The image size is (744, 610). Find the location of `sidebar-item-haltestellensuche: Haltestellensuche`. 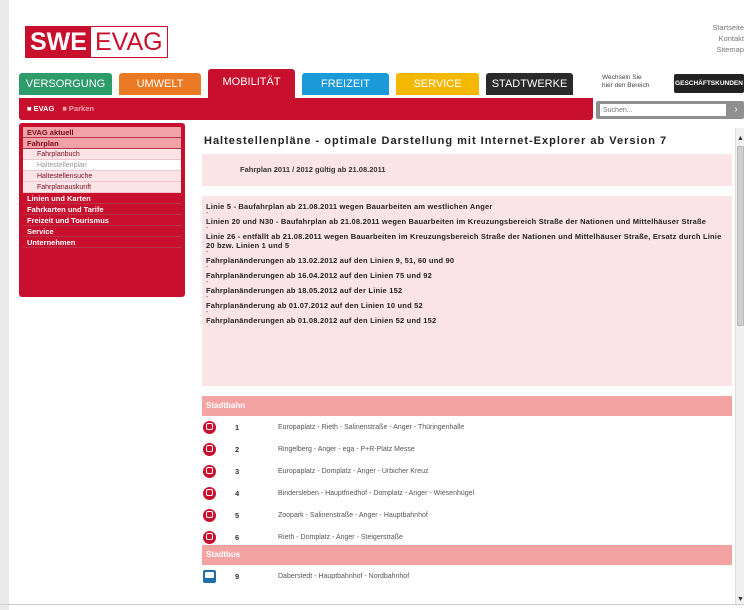

sidebar-item-haltestellensuche: Haltestellensuche is located at coordinates (102, 176).